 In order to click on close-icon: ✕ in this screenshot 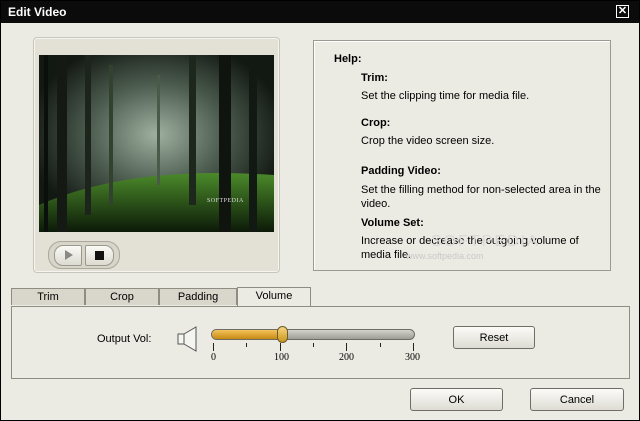, I will do `click(622, 11)`.